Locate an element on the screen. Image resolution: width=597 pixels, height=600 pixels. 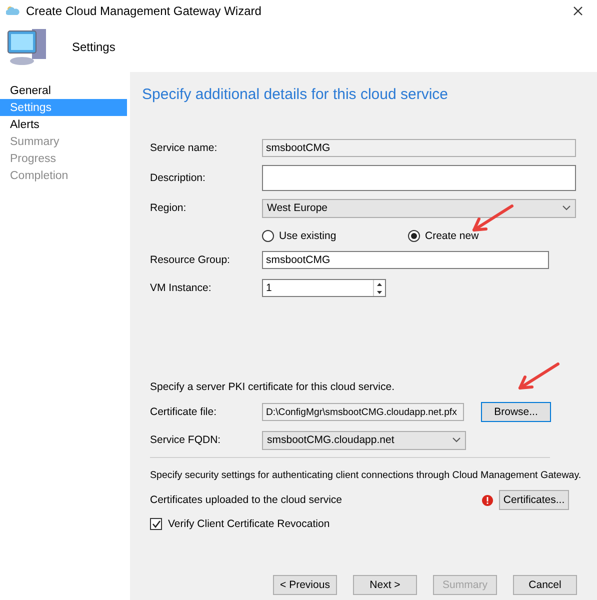
field-label: Region: is located at coordinates (169, 208).